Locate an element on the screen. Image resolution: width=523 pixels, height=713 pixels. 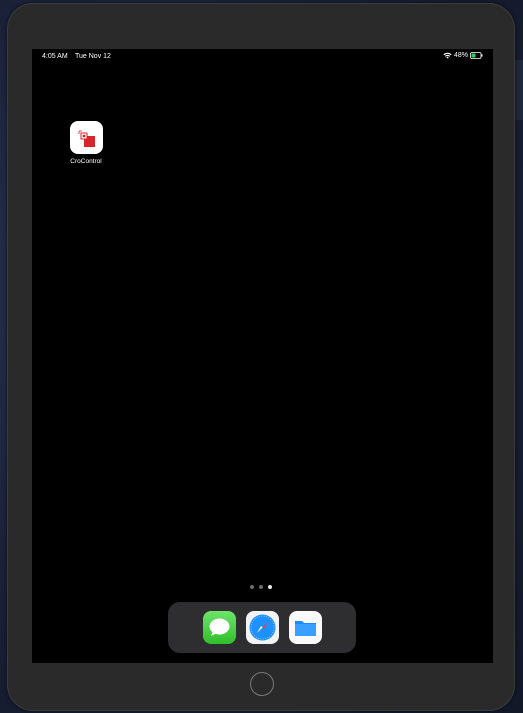
status-date: Tue Nov 12 is located at coordinates (93, 56).